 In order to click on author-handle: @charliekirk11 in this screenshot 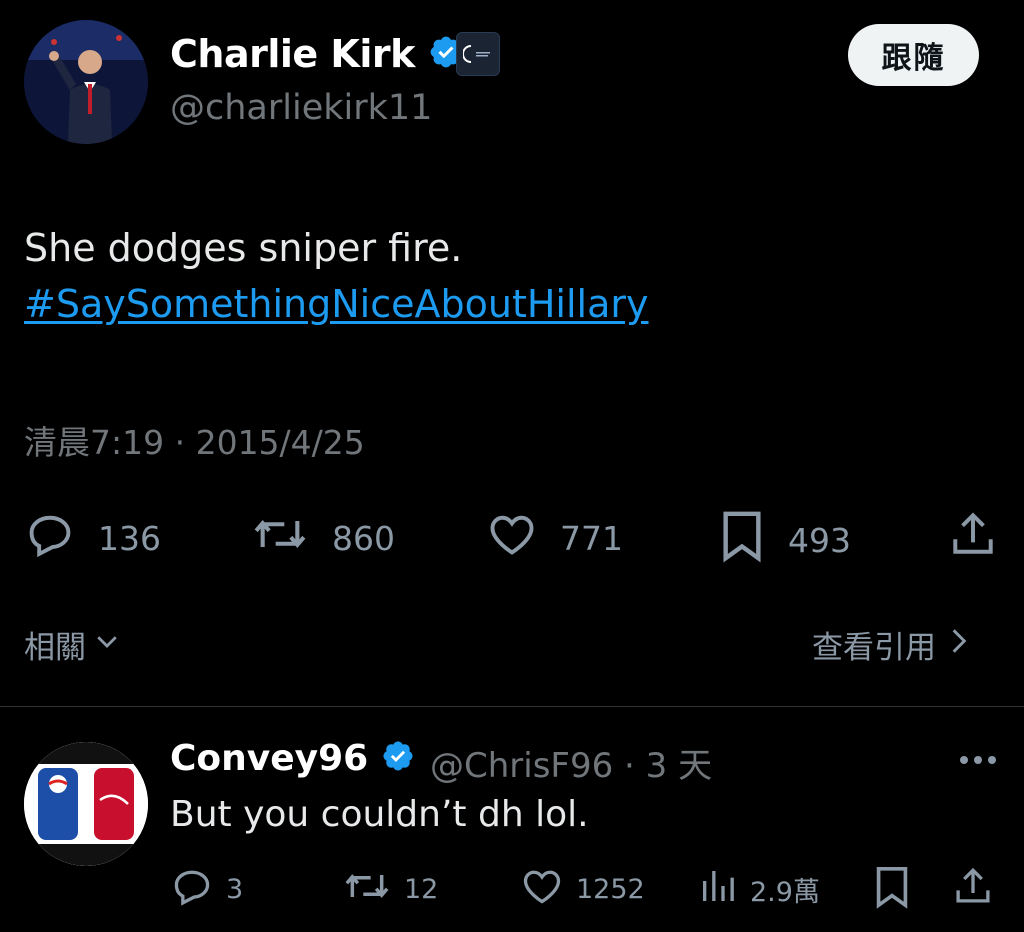, I will do `click(301, 108)`.